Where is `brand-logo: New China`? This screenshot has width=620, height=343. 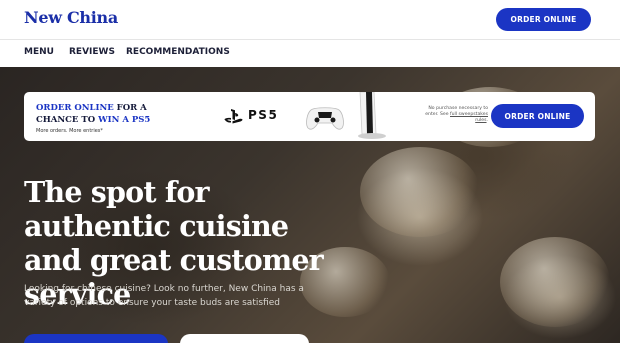
brand-logo: New China is located at coordinates (71, 17).